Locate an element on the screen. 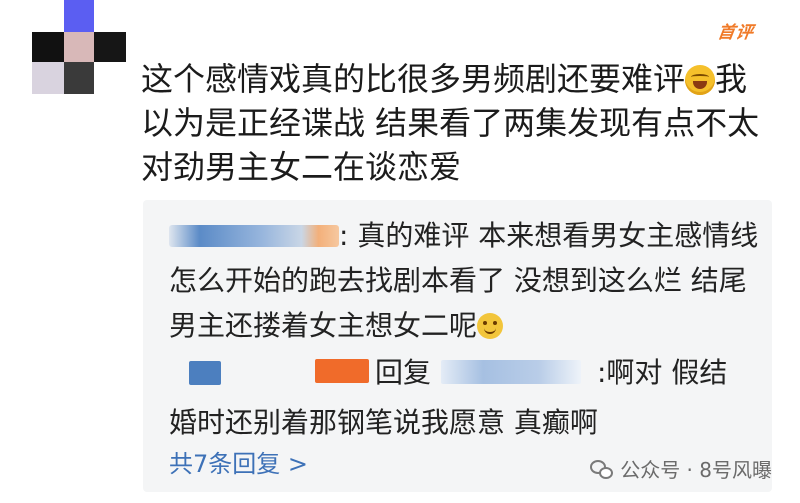  reply-label: 回复 is located at coordinates (403, 372).